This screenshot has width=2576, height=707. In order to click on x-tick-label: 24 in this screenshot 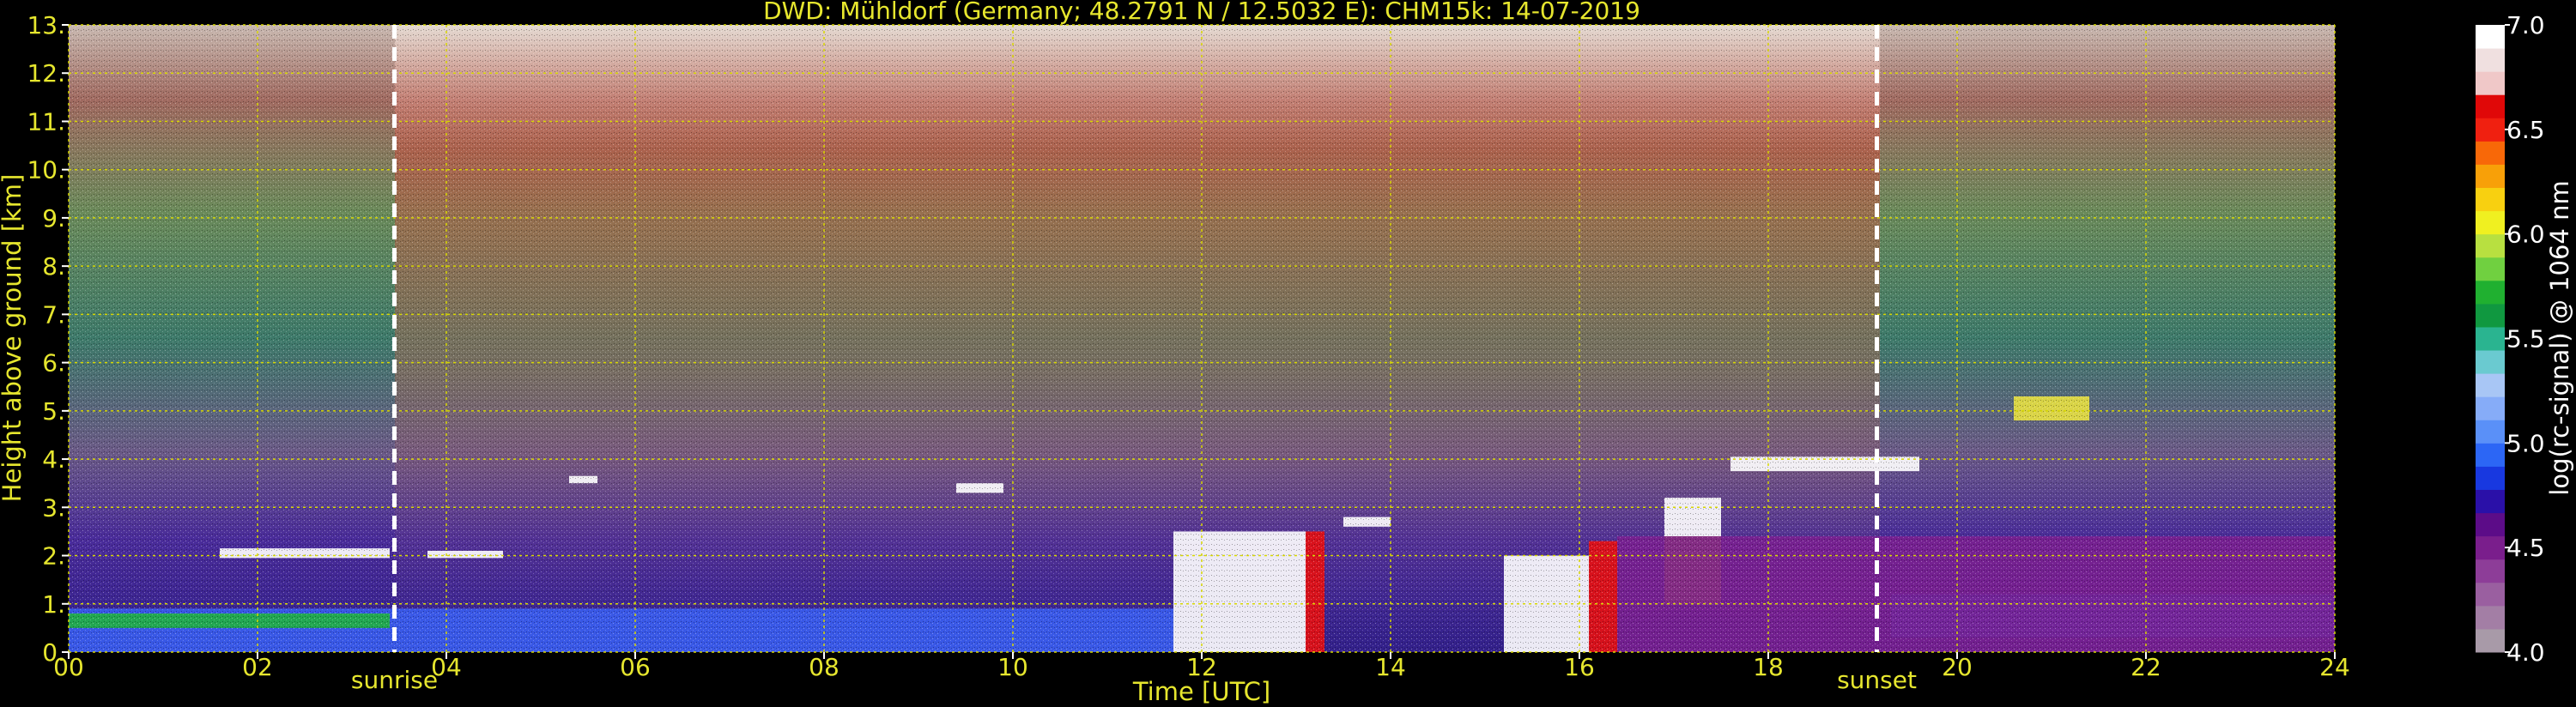, I will do `click(2334, 667)`.